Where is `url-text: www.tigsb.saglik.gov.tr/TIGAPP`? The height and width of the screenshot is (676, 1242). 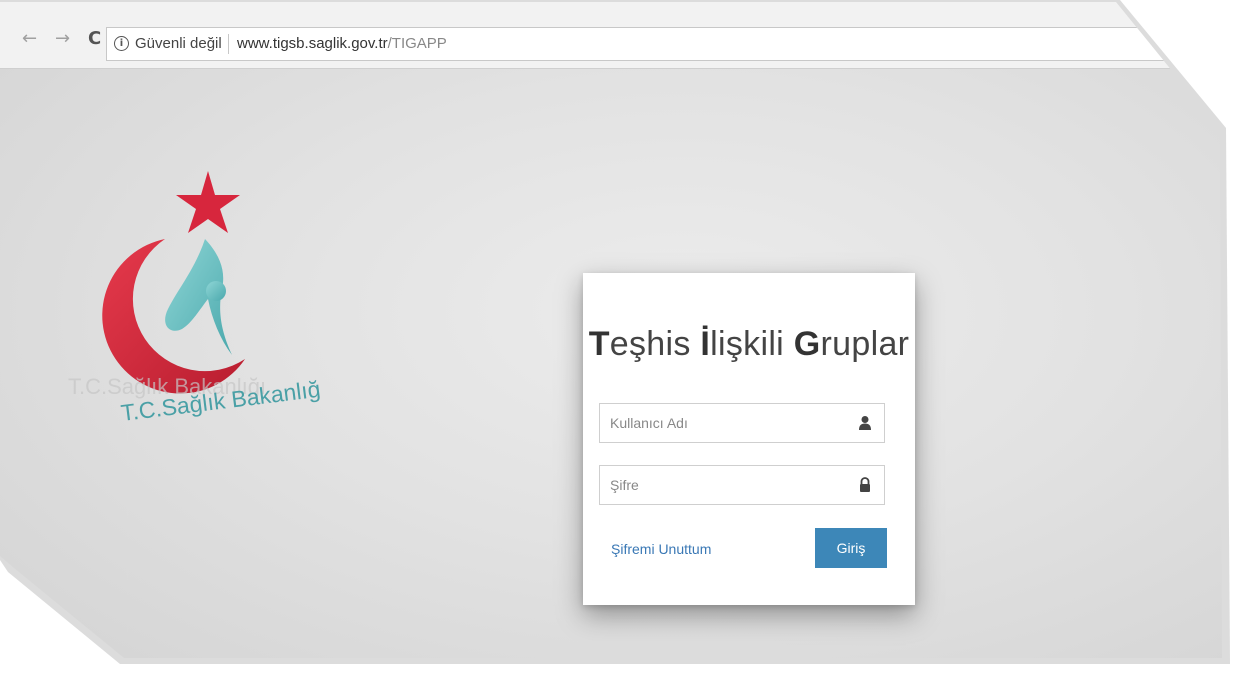
url-text: www.tigsb.saglik.gov.tr/TIGAPP is located at coordinates (342, 43).